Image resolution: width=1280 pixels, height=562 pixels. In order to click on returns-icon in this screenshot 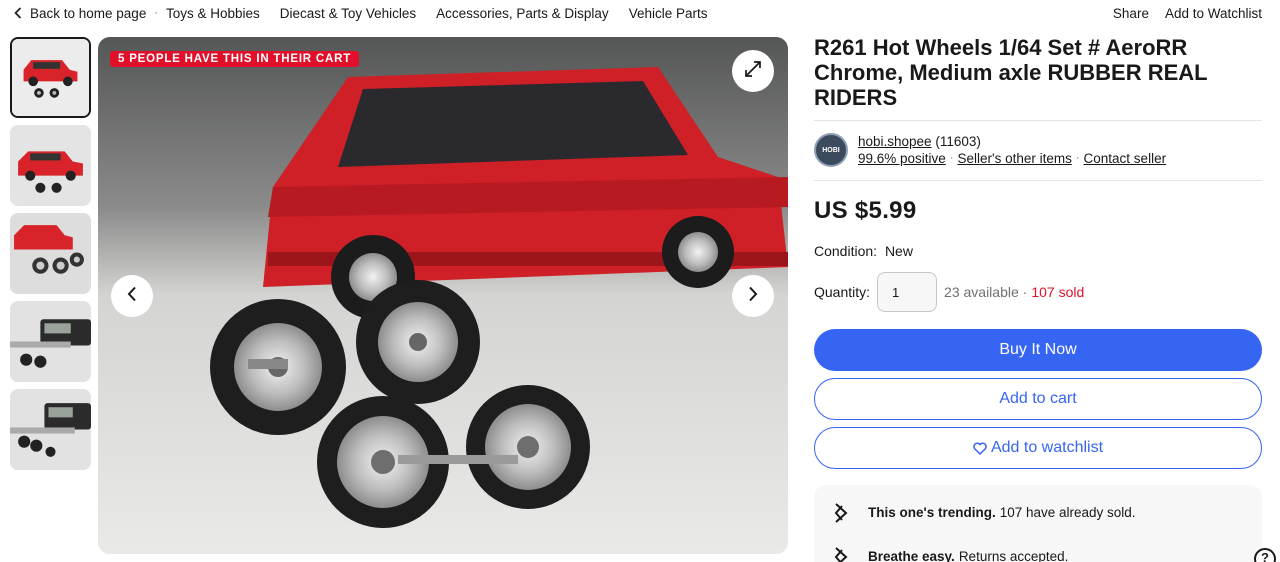, I will do `click(841, 554)`.